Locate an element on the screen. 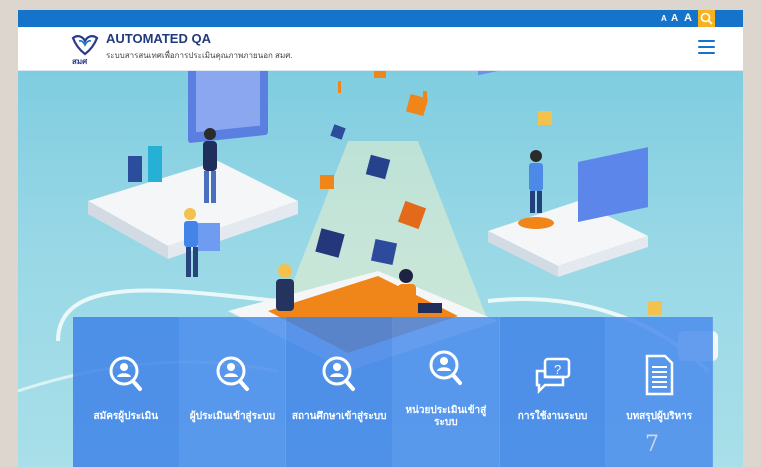  tile-label: สถานศึกษาเข้าสู่ระบบ is located at coordinates (339, 416).